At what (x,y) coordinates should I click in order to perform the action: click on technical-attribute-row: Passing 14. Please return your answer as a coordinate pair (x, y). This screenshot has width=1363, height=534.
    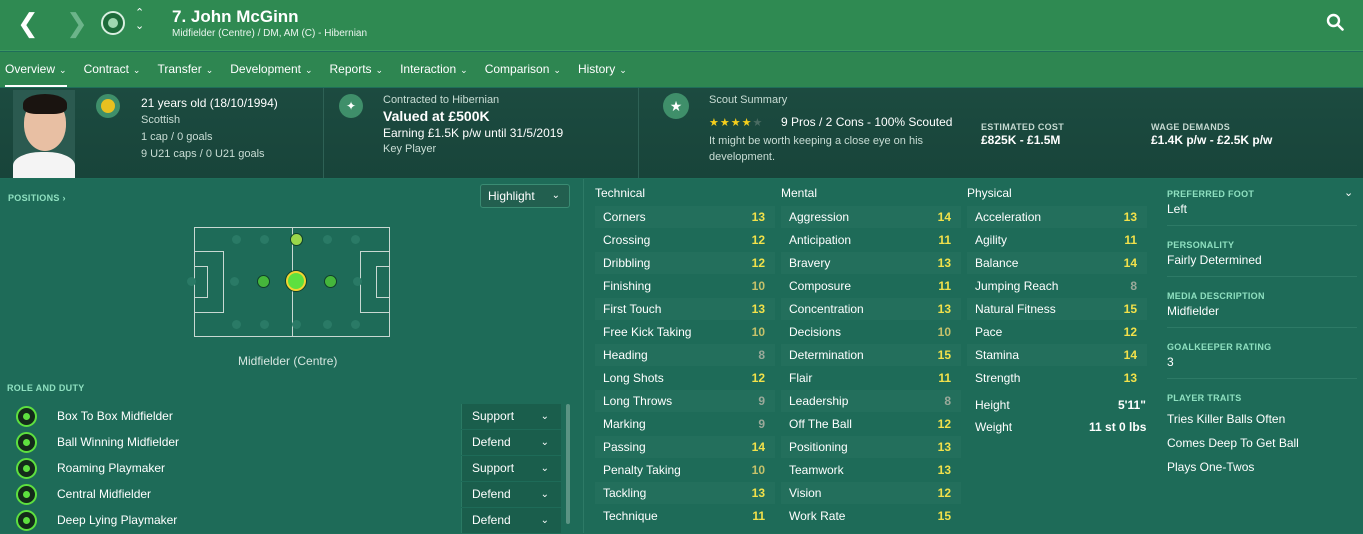
    Looking at the image, I should click on (685, 447).